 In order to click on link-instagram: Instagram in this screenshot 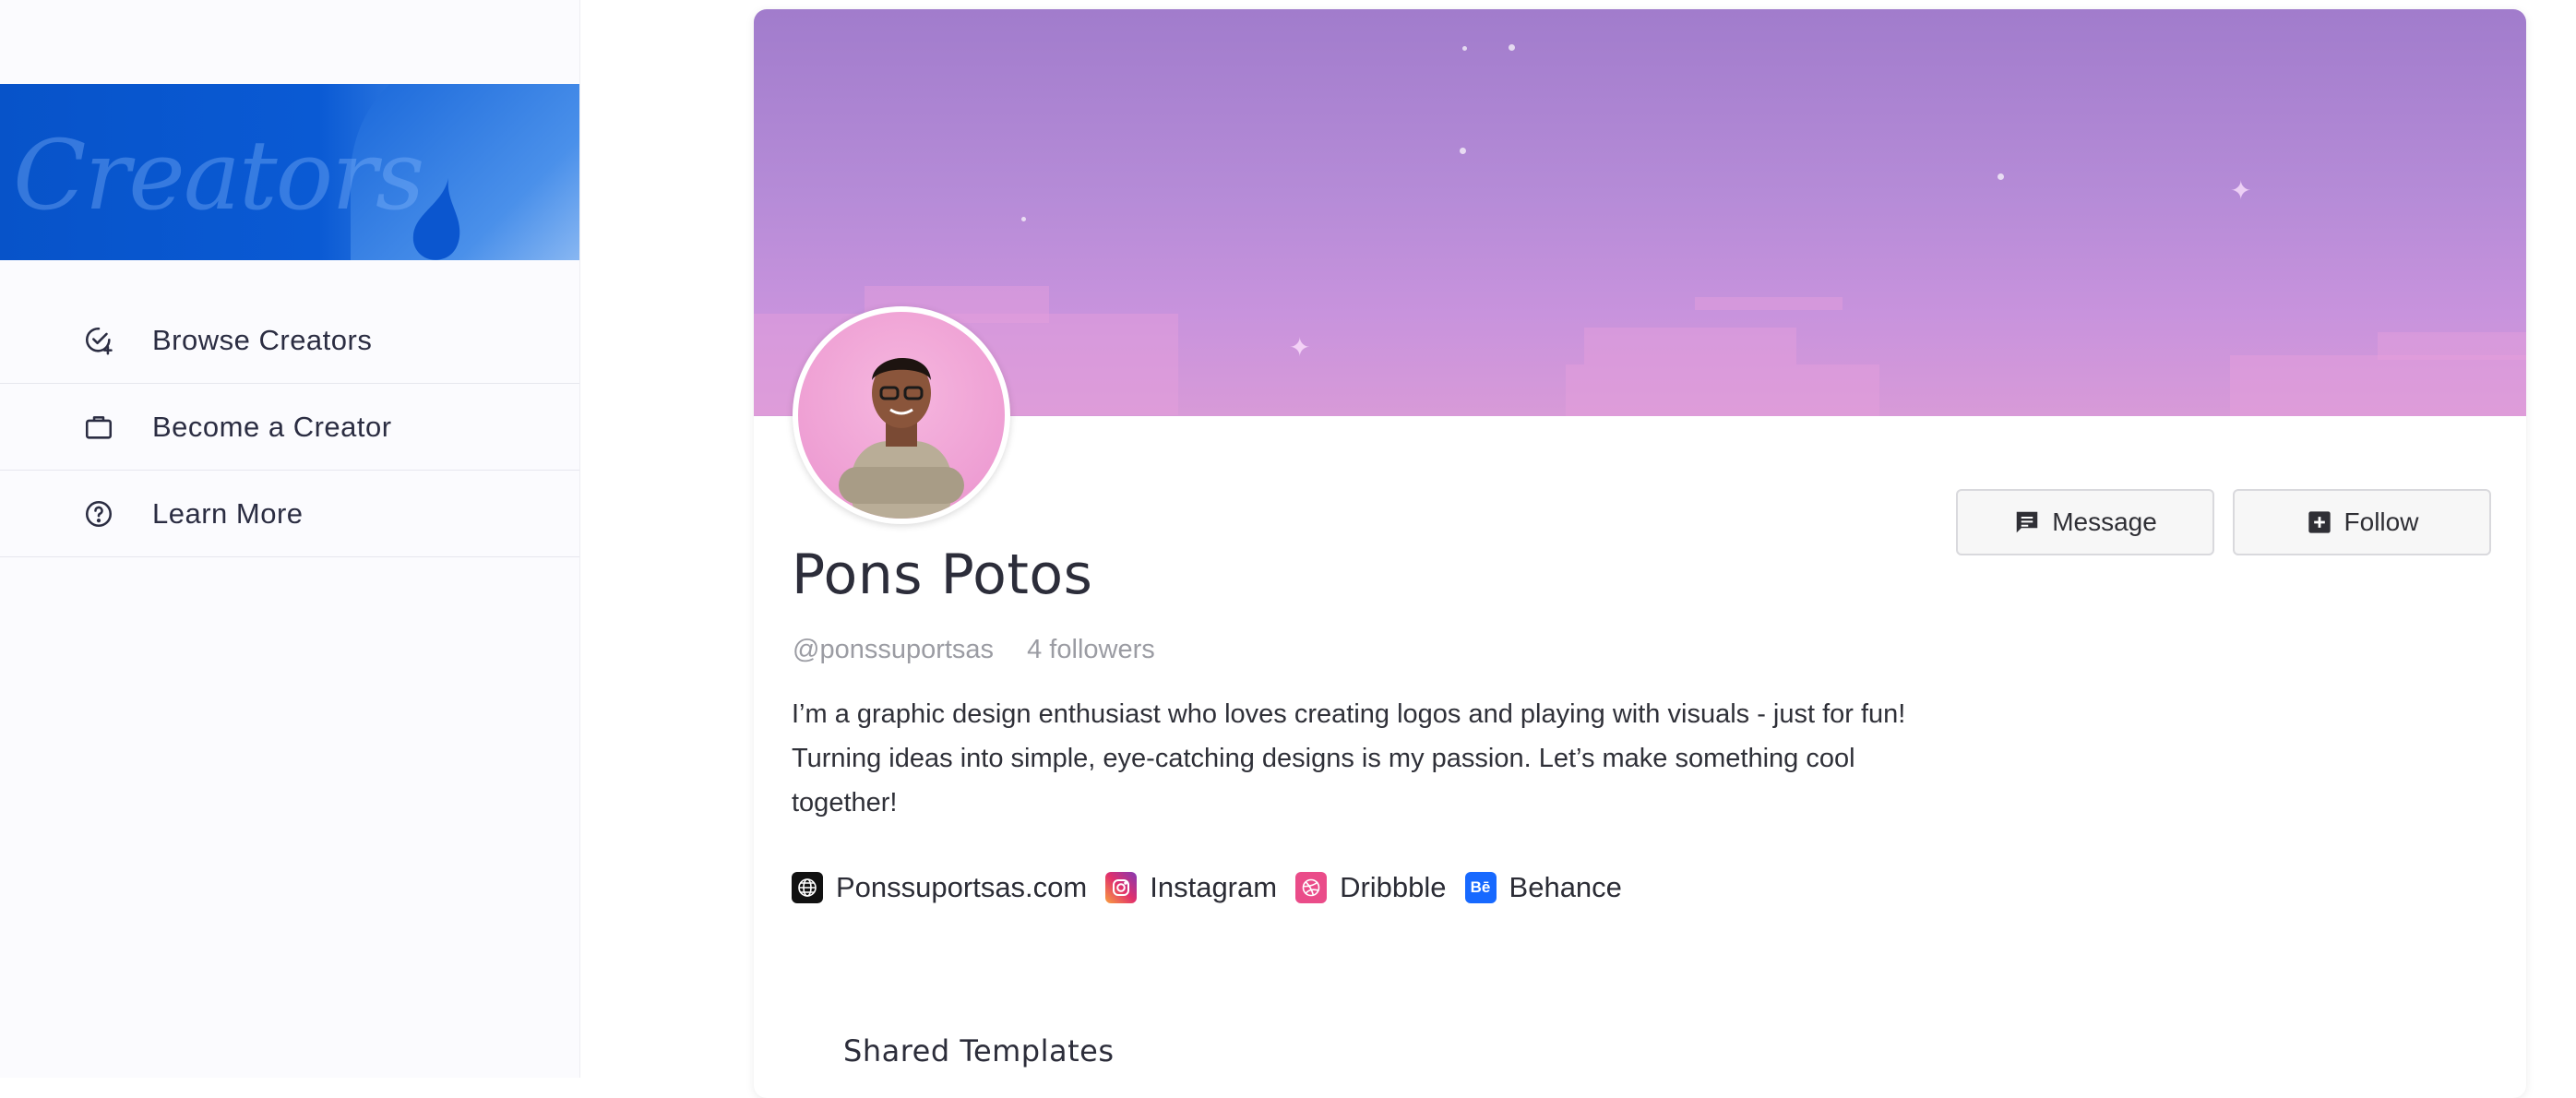, I will do `click(1191, 888)`.